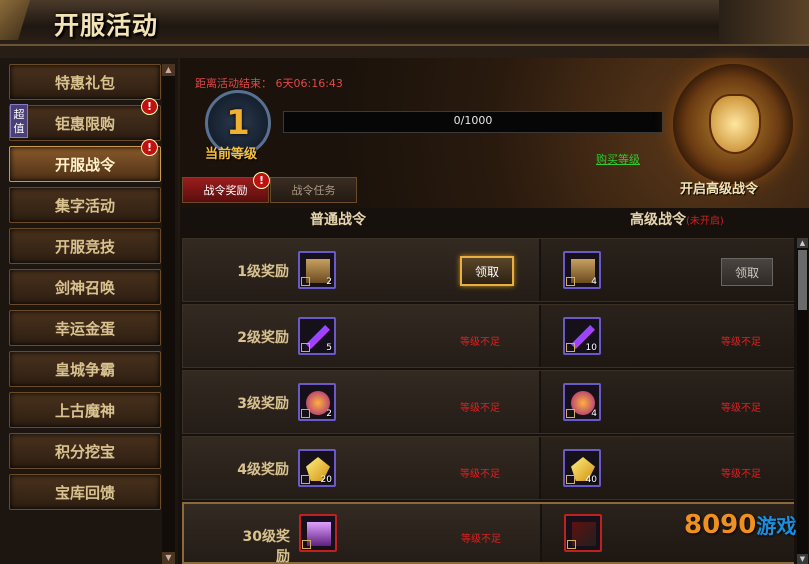 This screenshot has width=809, height=564. What do you see at coordinates (266, 546) in the screenshot?
I see `reward-level-label: 30级奖励` at bounding box center [266, 546].